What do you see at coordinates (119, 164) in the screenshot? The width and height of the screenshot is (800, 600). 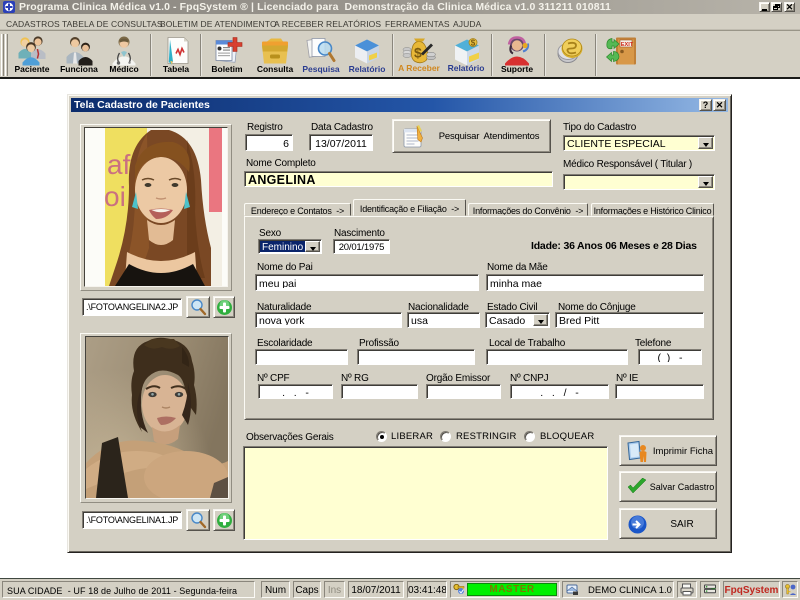 I see `svg-text: af` at bounding box center [119, 164].